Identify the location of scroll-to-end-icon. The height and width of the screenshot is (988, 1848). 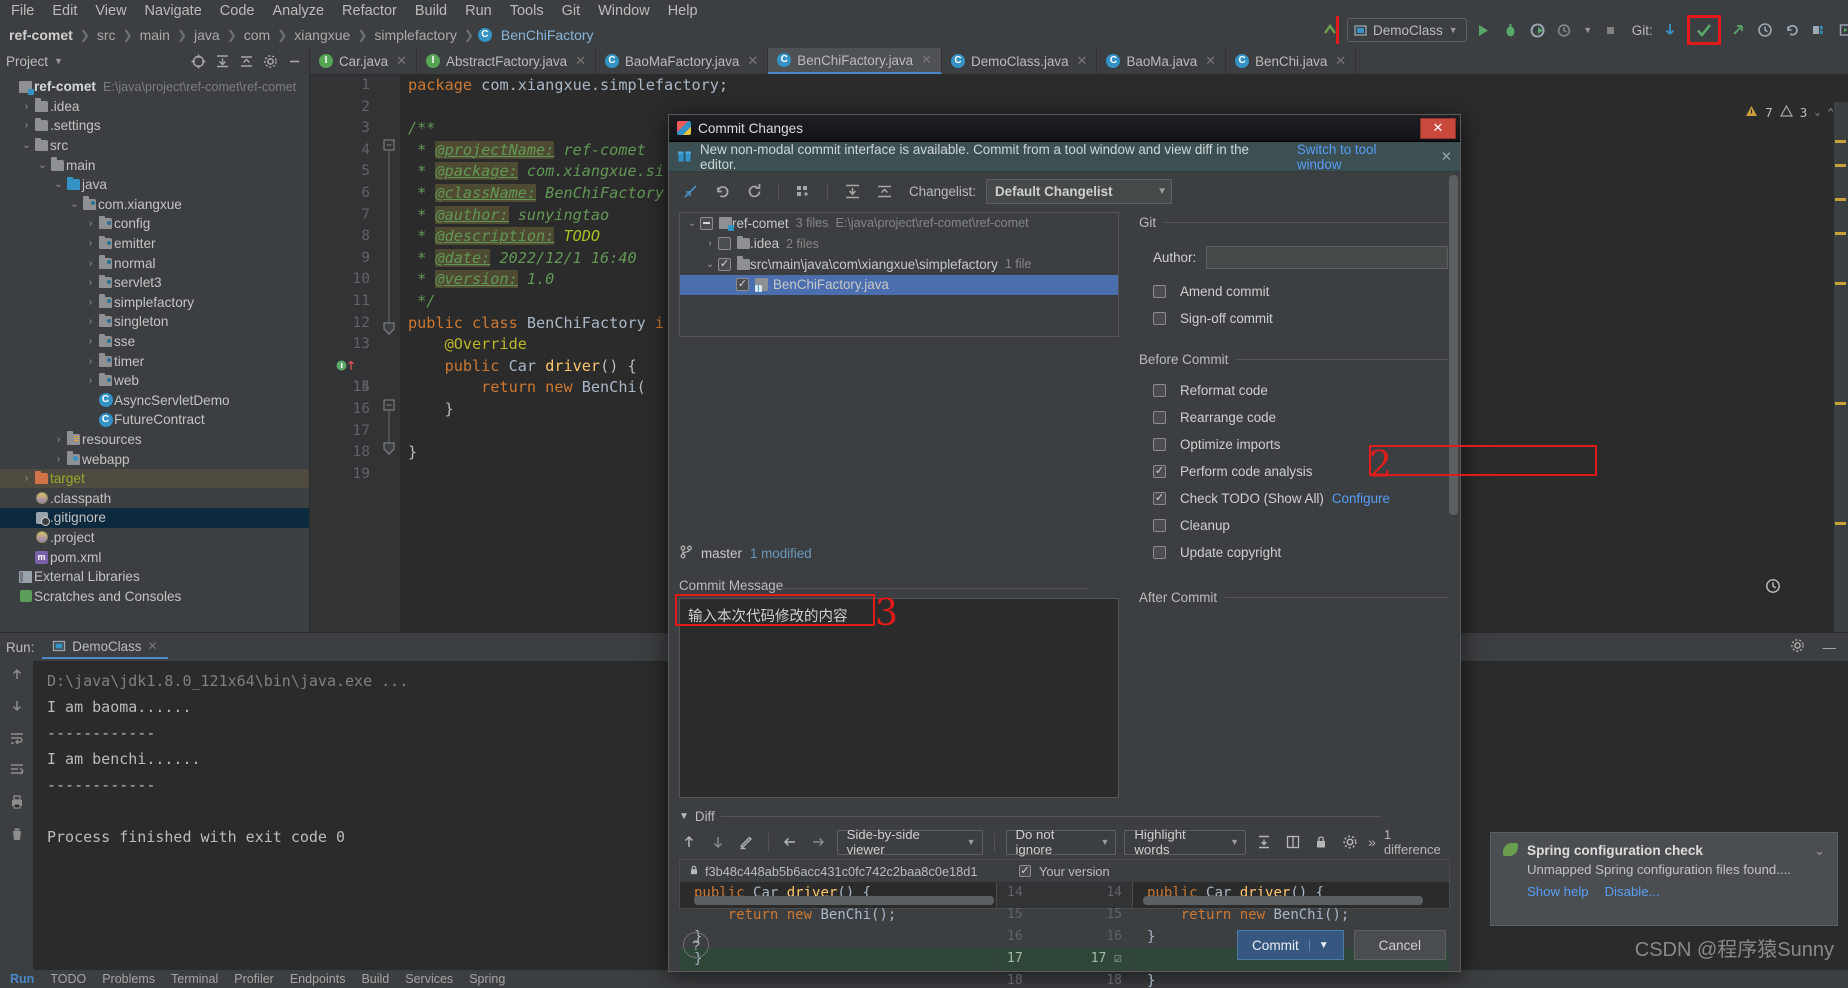
(17, 771).